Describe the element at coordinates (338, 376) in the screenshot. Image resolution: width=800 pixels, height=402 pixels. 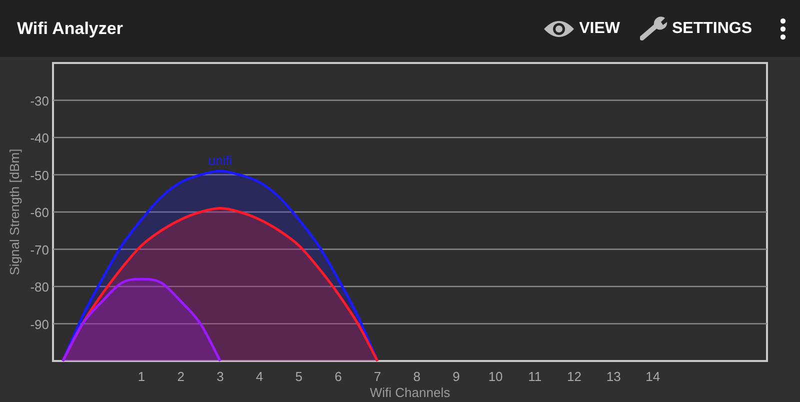
I see `x-tick-label: 6` at that location.